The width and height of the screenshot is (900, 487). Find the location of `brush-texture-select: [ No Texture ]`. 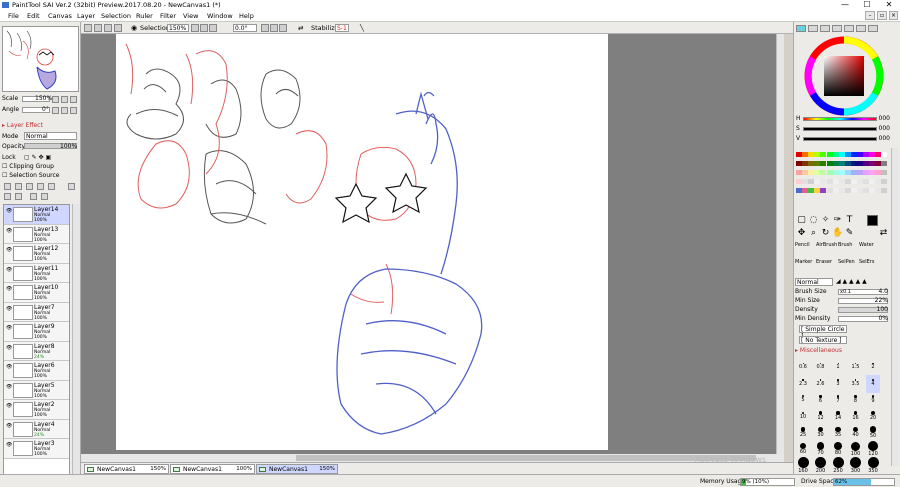

brush-texture-select: [ No Texture ] is located at coordinates (823, 340).